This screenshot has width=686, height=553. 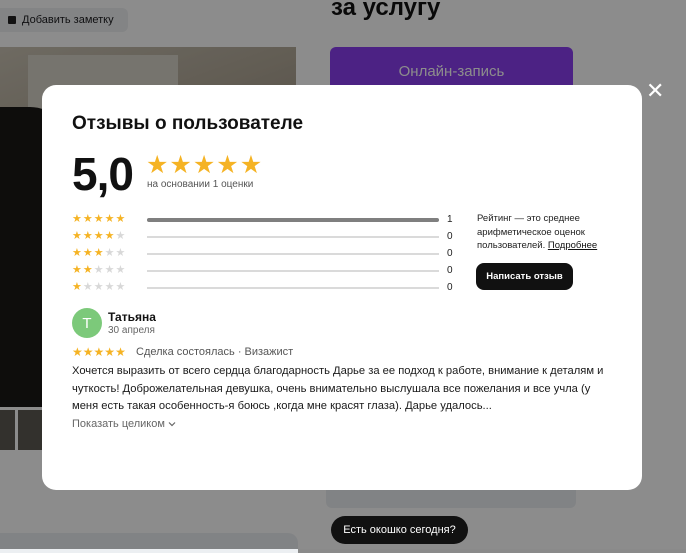 What do you see at coordinates (131, 330) in the screenshot?
I see `review-date: 30 апреля` at bounding box center [131, 330].